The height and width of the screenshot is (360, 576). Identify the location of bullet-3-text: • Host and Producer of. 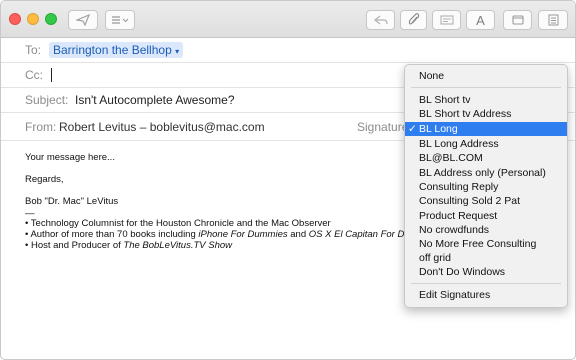
(74, 245).